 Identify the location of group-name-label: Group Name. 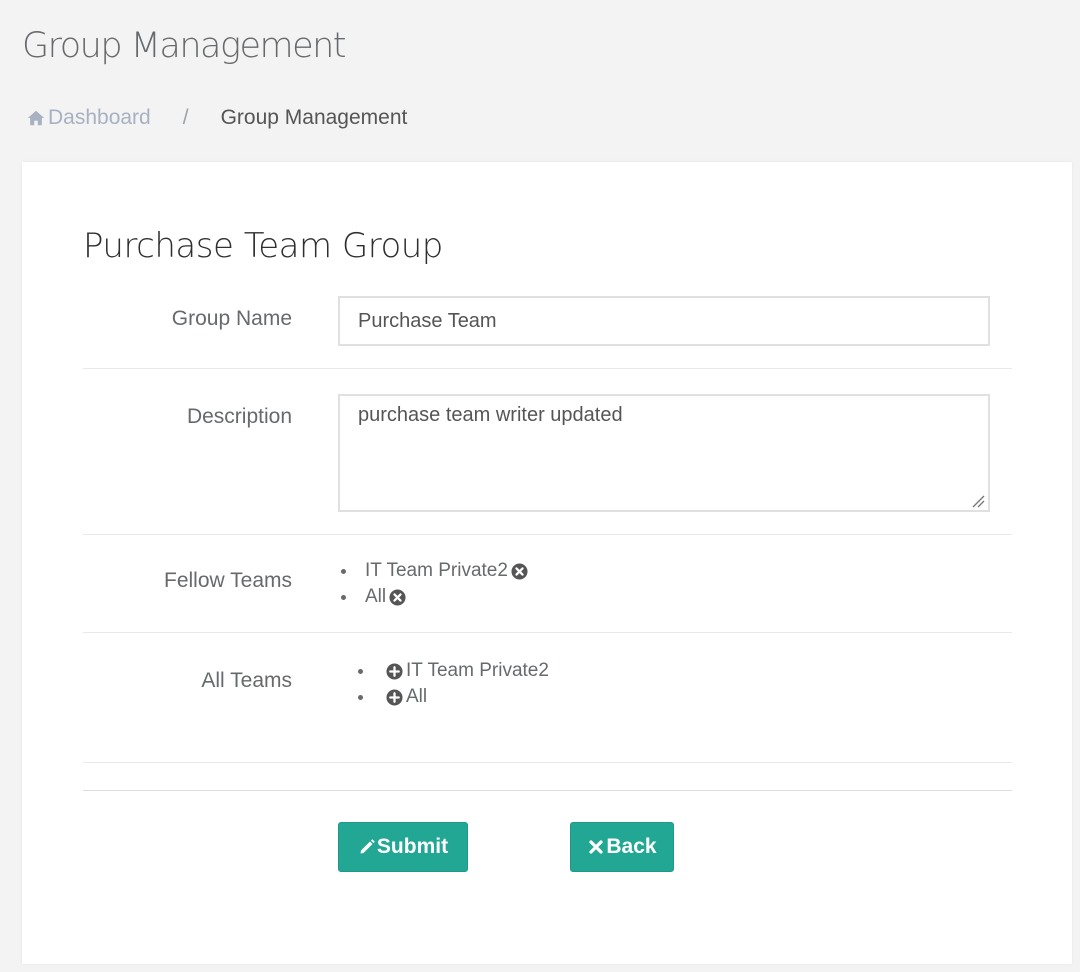
(231, 318).